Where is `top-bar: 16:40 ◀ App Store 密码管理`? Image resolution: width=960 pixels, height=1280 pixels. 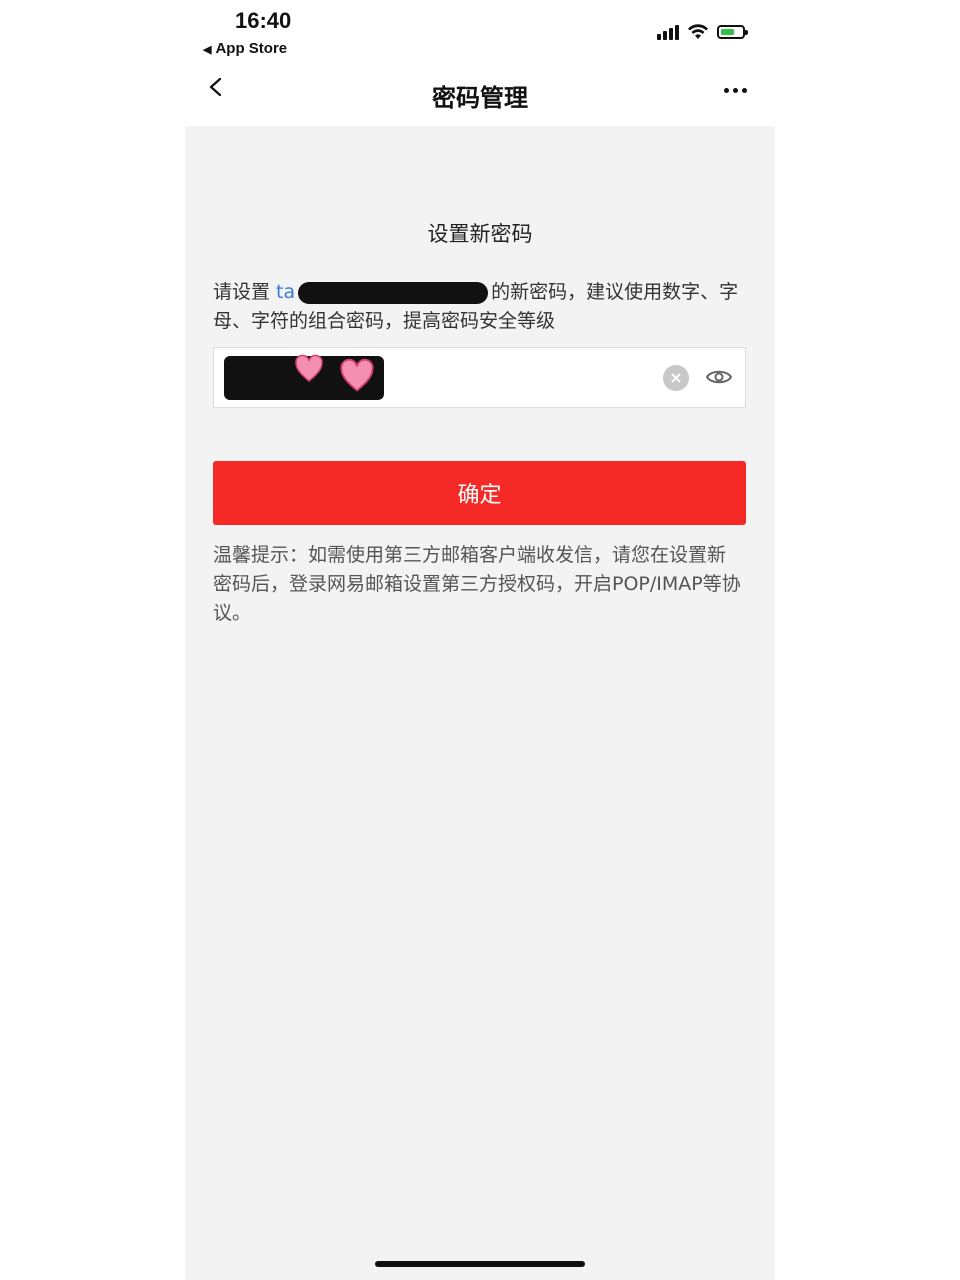
top-bar: 16:40 ◀ App Store 密码管理 is located at coordinates (480, 63).